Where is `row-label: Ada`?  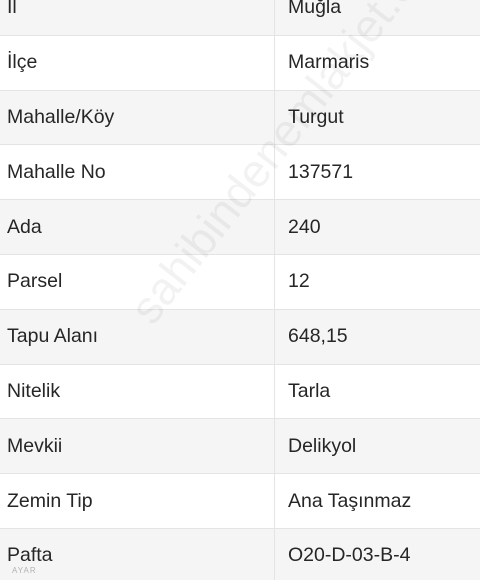 row-label: Ada is located at coordinates (137, 227).